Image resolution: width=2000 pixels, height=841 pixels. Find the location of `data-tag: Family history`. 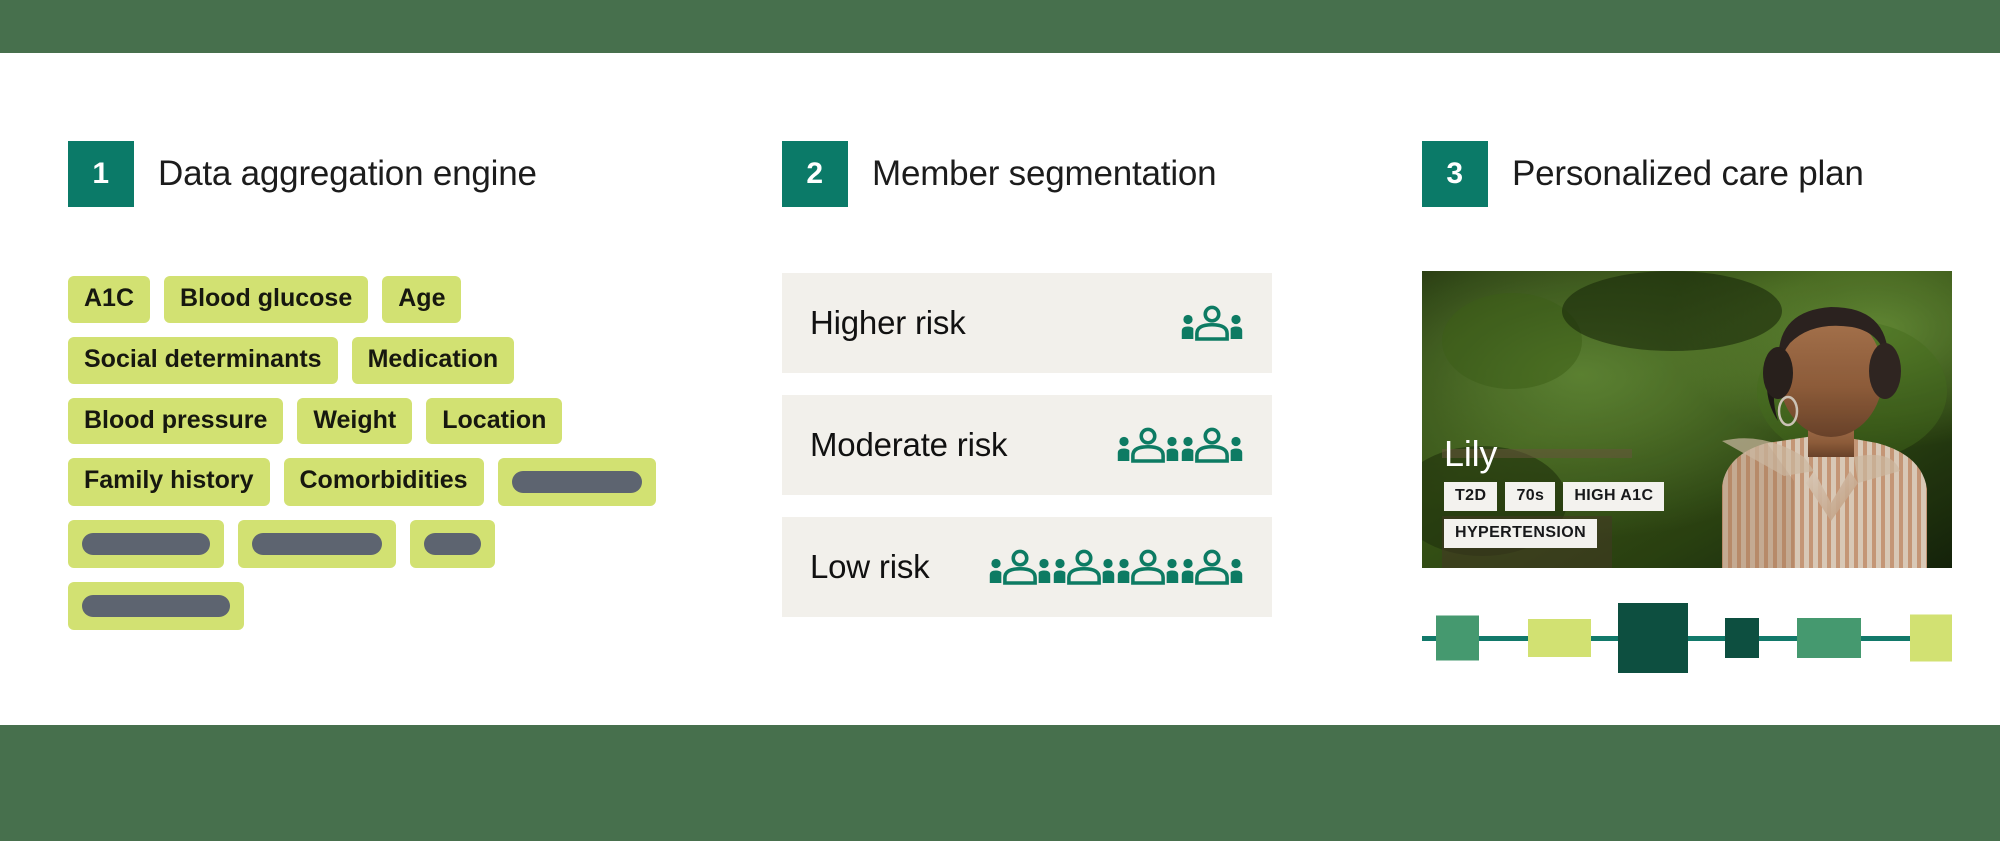

data-tag: Family history is located at coordinates (169, 482).